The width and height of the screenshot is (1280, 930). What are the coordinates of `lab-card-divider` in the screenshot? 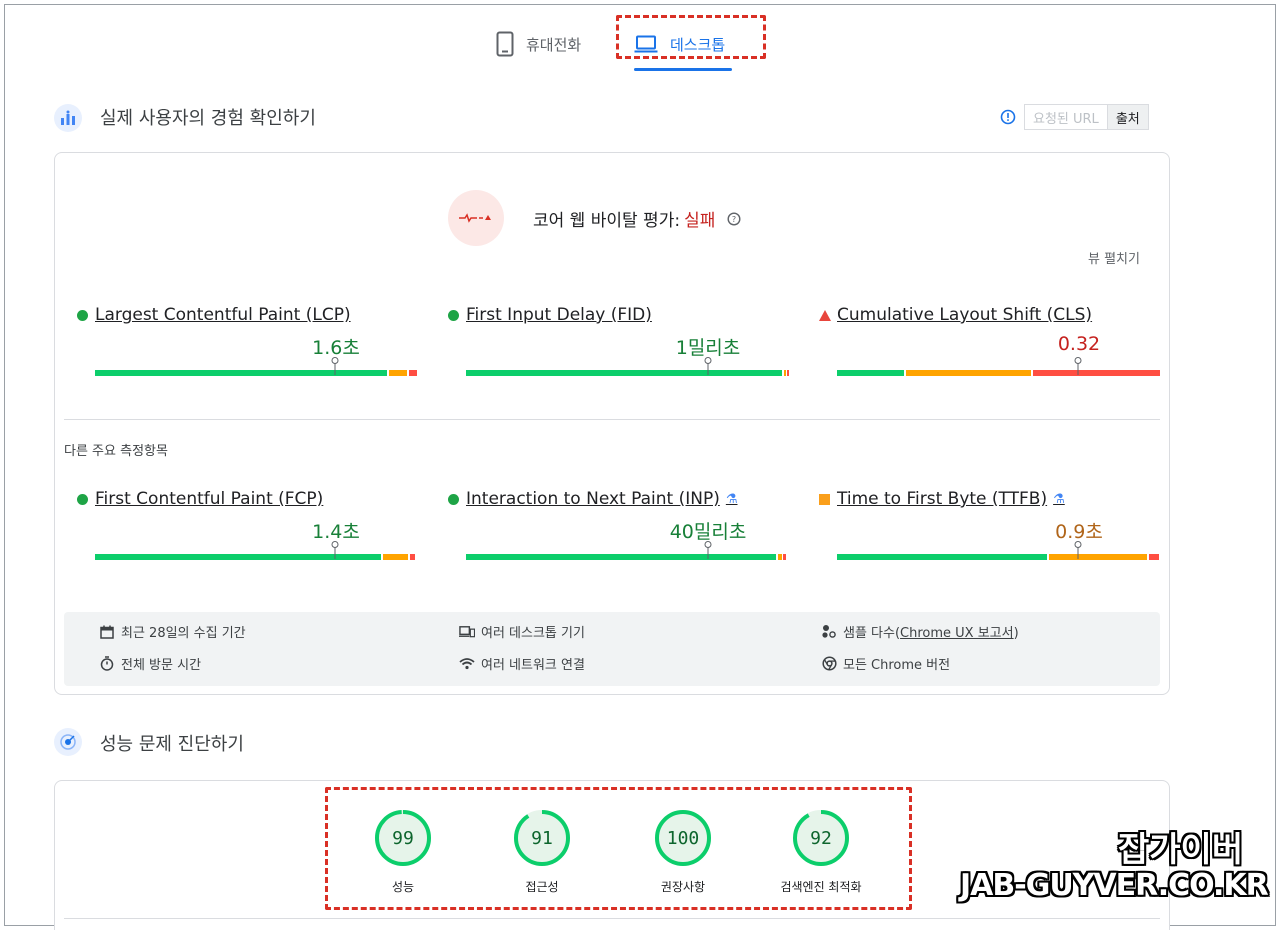 It's located at (612, 918).